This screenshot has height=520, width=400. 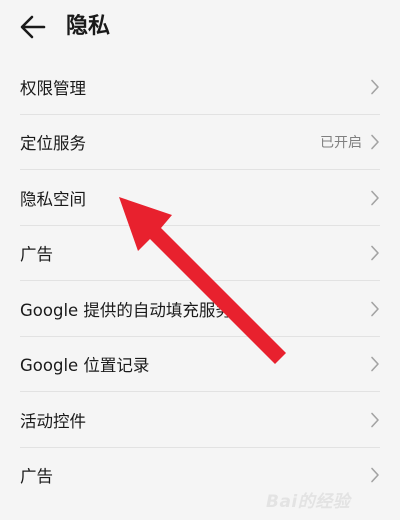 What do you see at coordinates (341, 143) in the screenshot?
I see `location-status-value: 已开启` at bounding box center [341, 143].